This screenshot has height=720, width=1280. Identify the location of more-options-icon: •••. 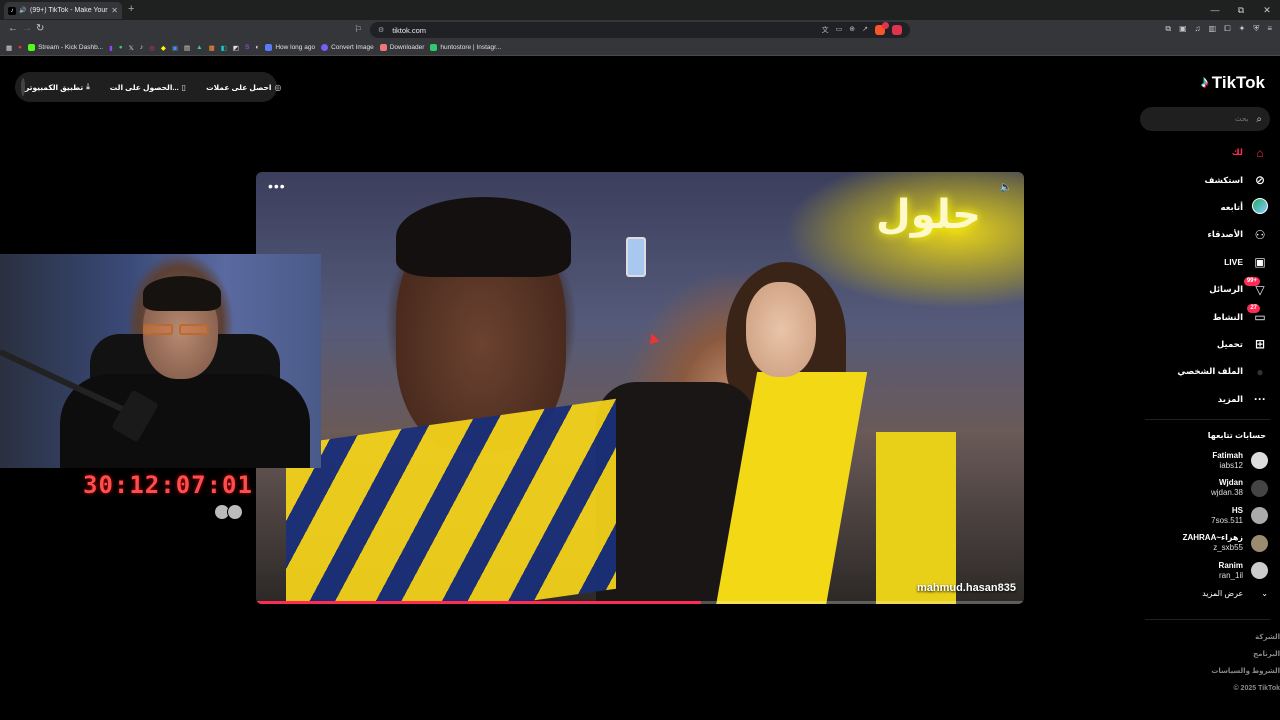
(277, 186).